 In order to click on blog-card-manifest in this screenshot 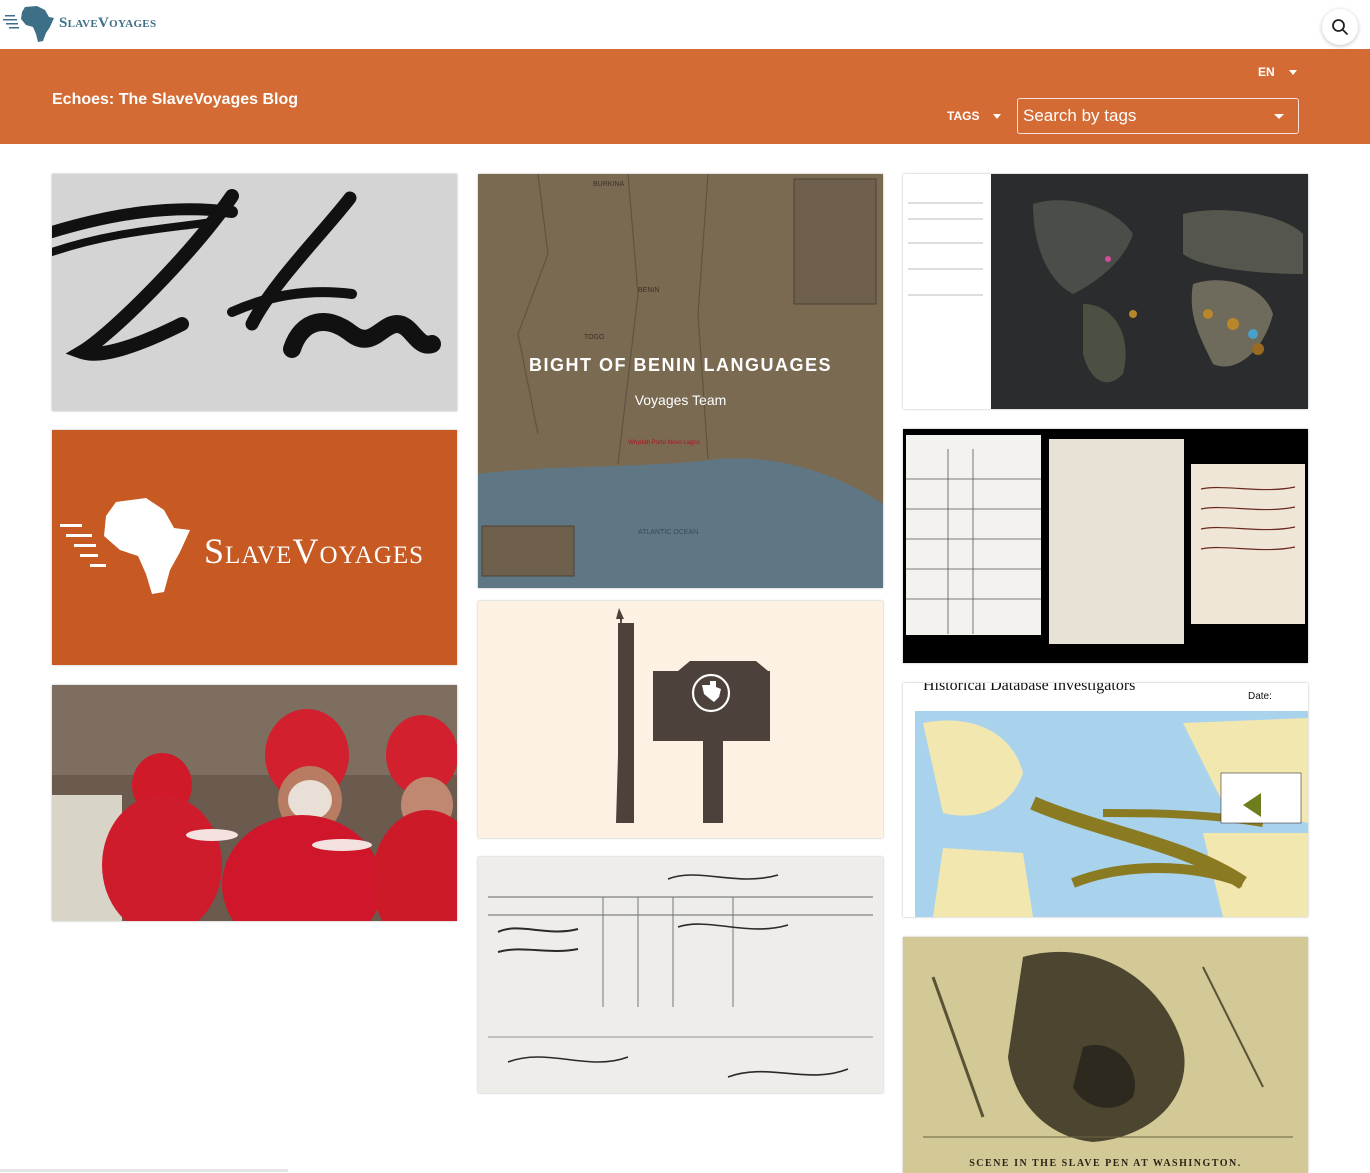, I will do `click(680, 975)`.